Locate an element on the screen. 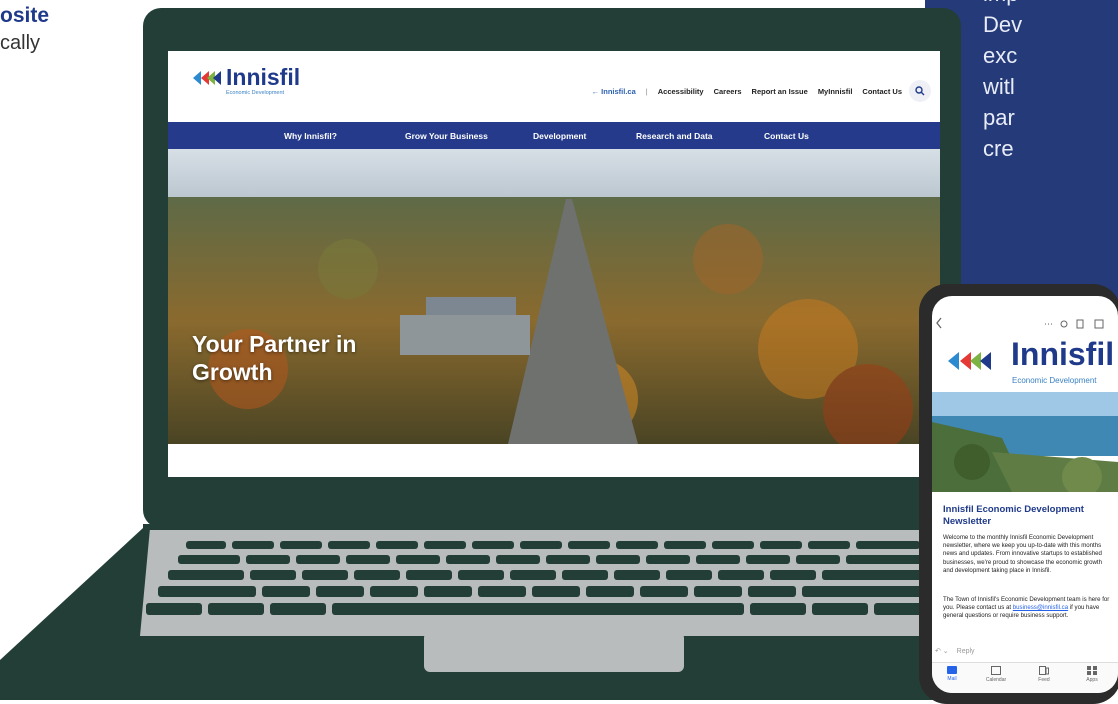 The image size is (1118, 704). archive-icon is located at coordinates (1099, 324).